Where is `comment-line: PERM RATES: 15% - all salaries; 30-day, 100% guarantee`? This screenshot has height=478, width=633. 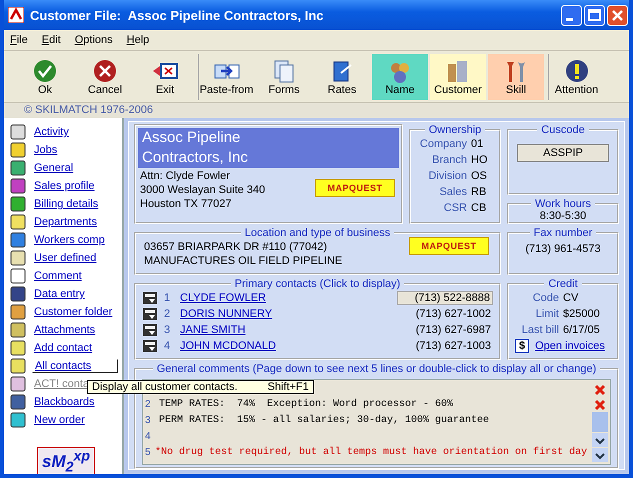 comment-line: PERM RATES: 15% - all salaries; 30-day, 100% guarantee is located at coordinates (324, 420).